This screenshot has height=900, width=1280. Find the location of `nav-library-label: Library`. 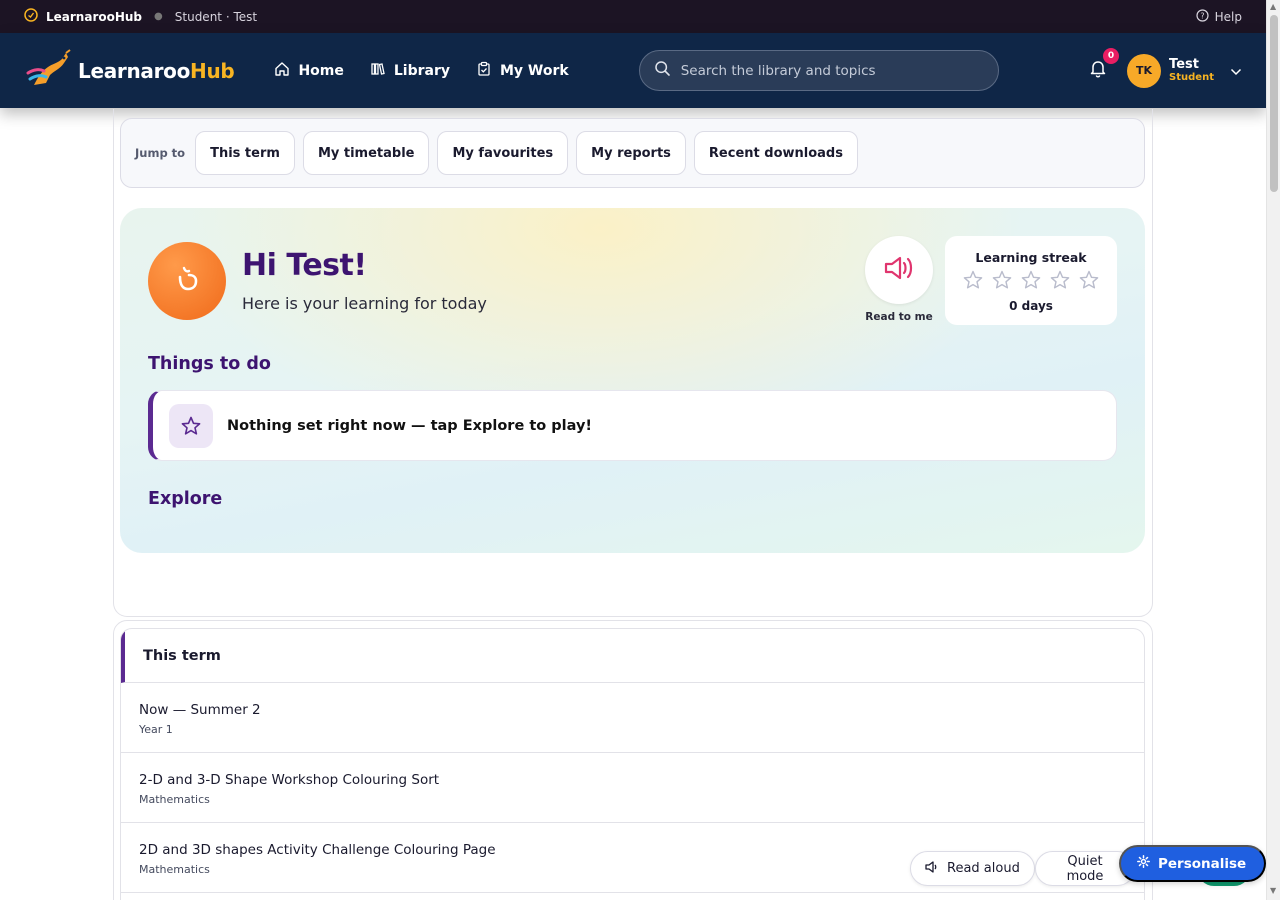

nav-library-label: Library is located at coordinates (421, 70).